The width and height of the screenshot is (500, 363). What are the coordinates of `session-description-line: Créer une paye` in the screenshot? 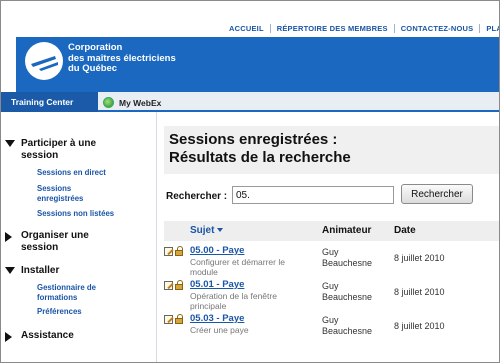 It's located at (219, 330).